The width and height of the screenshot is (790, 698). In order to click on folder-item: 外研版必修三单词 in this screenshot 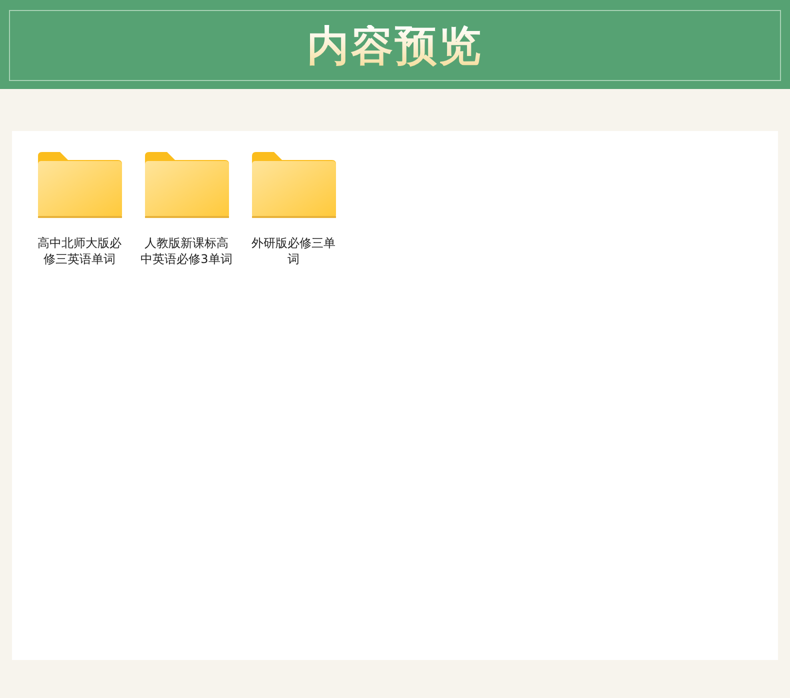, I will do `click(293, 209)`.